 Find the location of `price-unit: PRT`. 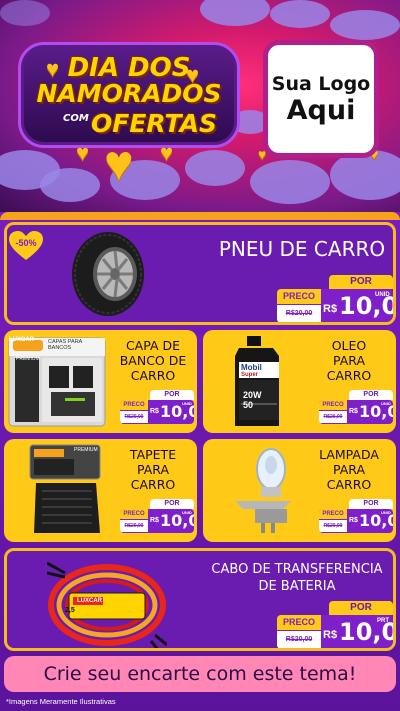

price-unit: PRT is located at coordinates (383, 621).